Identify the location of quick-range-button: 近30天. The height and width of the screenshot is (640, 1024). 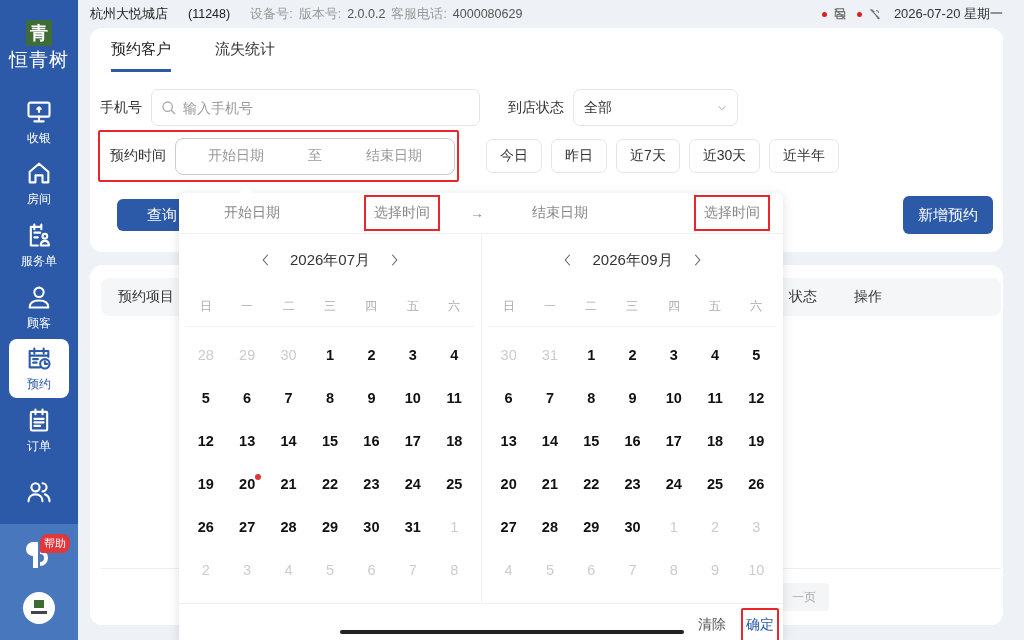
(724, 156).